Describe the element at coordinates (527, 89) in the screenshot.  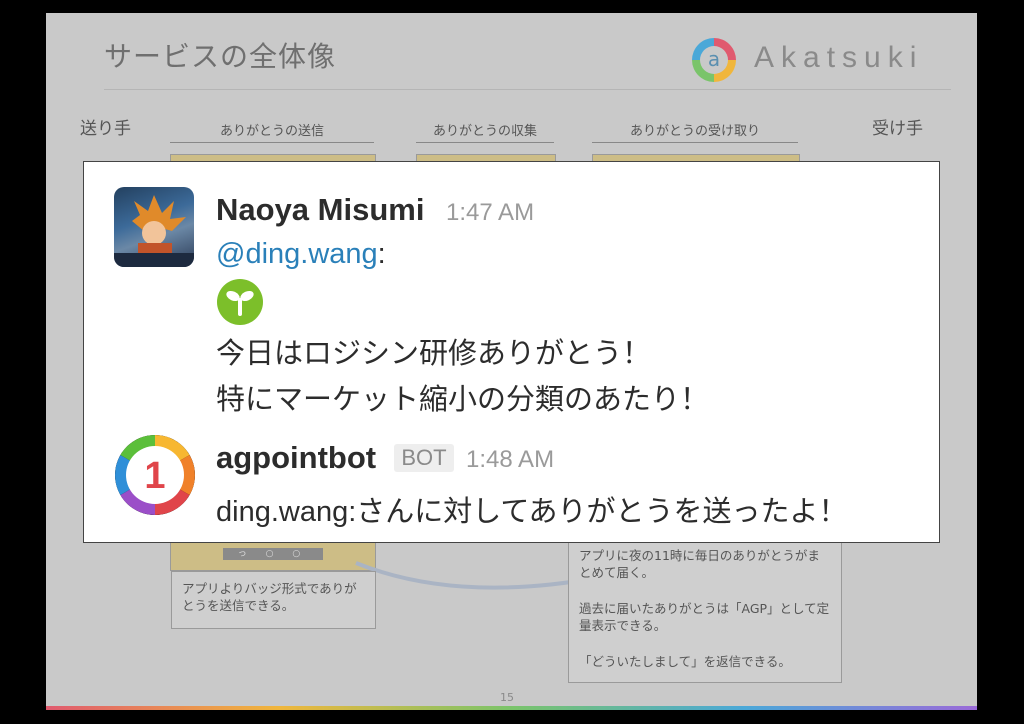
I see `title-divider` at that location.